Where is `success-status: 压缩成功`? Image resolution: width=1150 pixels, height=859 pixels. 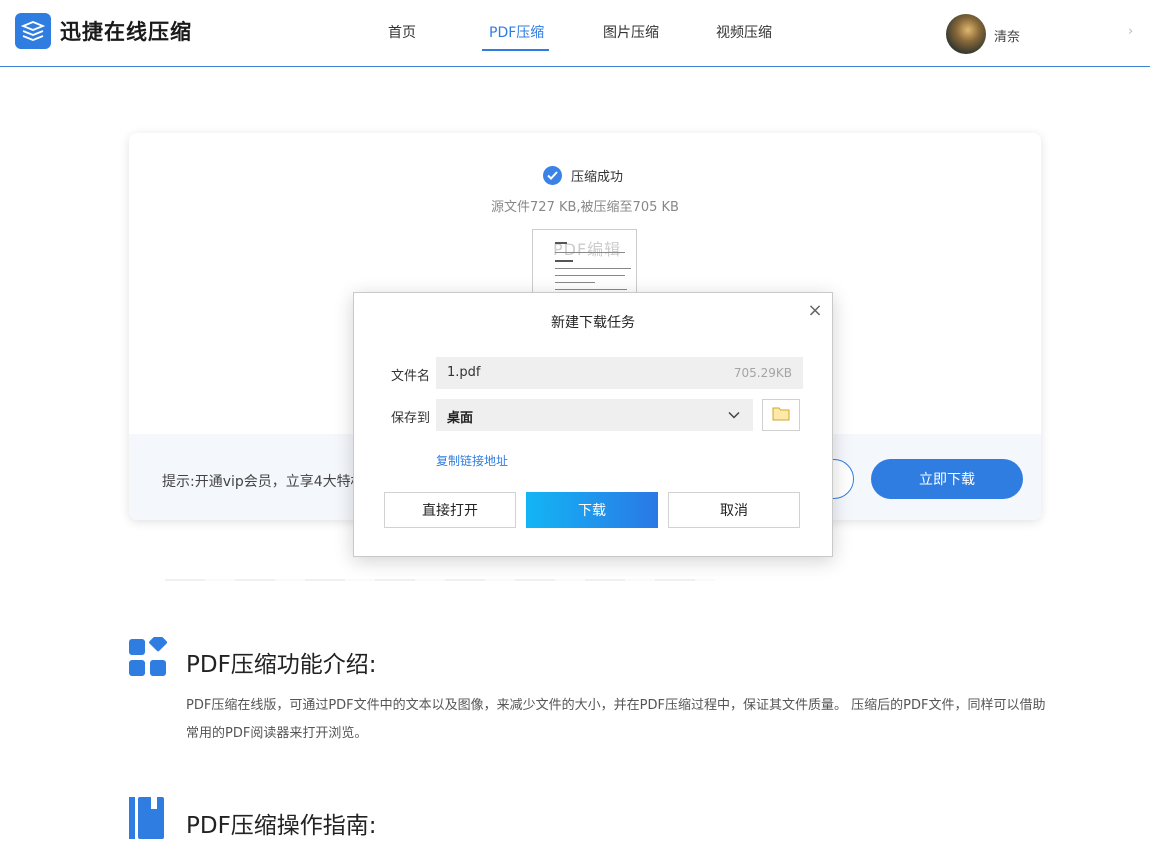 success-status: 压缩成功 is located at coordinates (583, 175).